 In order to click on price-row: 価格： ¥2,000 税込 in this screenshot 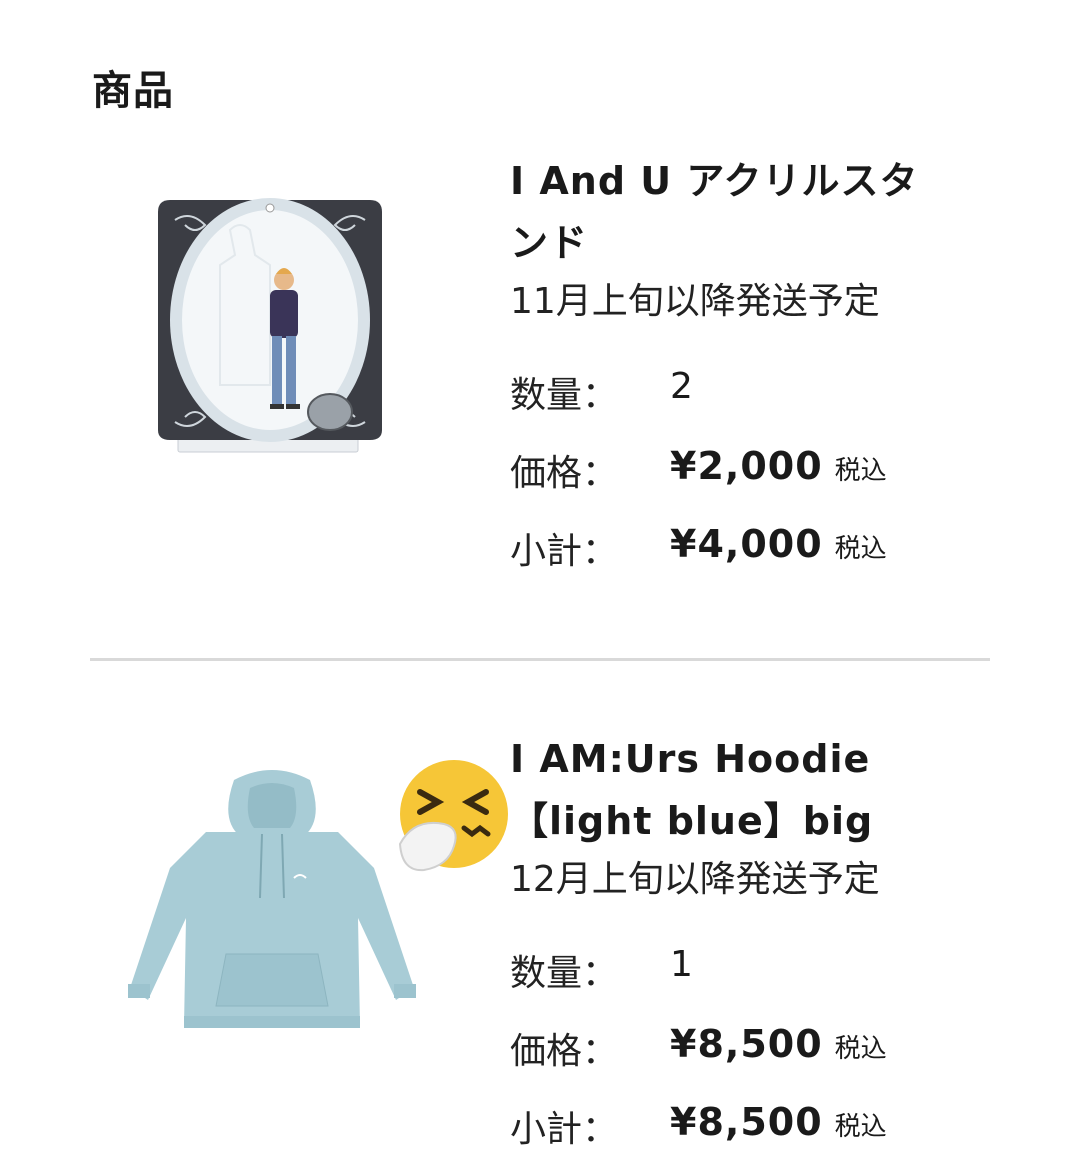, I will do `click(750, 467)`.